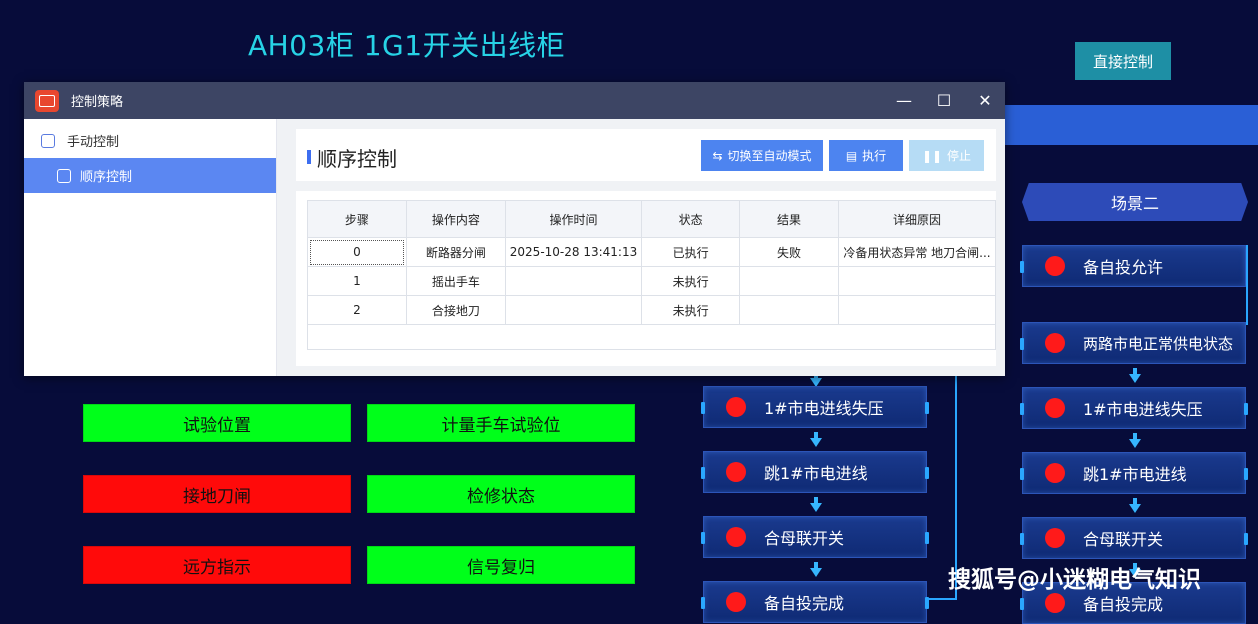  I want to click on test-position-button: 试验位置, so click(217, 423).